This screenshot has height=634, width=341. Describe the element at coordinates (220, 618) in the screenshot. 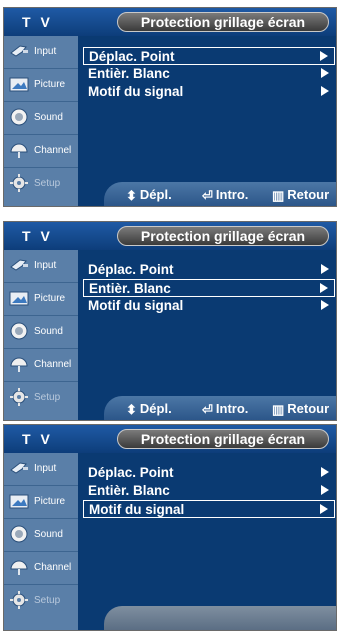

I see `button-guide` at that location.